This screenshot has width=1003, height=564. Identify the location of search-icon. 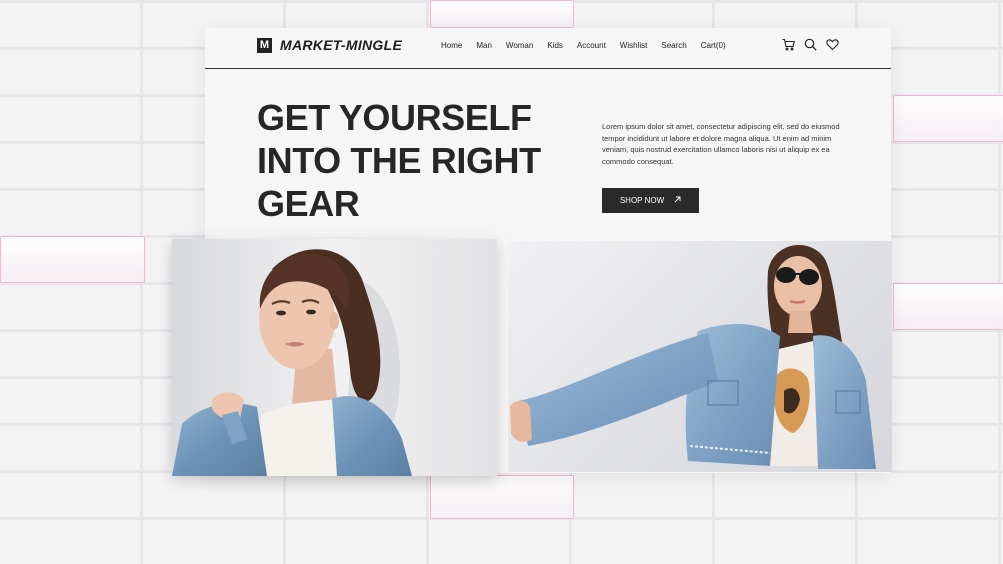
(810, 44).